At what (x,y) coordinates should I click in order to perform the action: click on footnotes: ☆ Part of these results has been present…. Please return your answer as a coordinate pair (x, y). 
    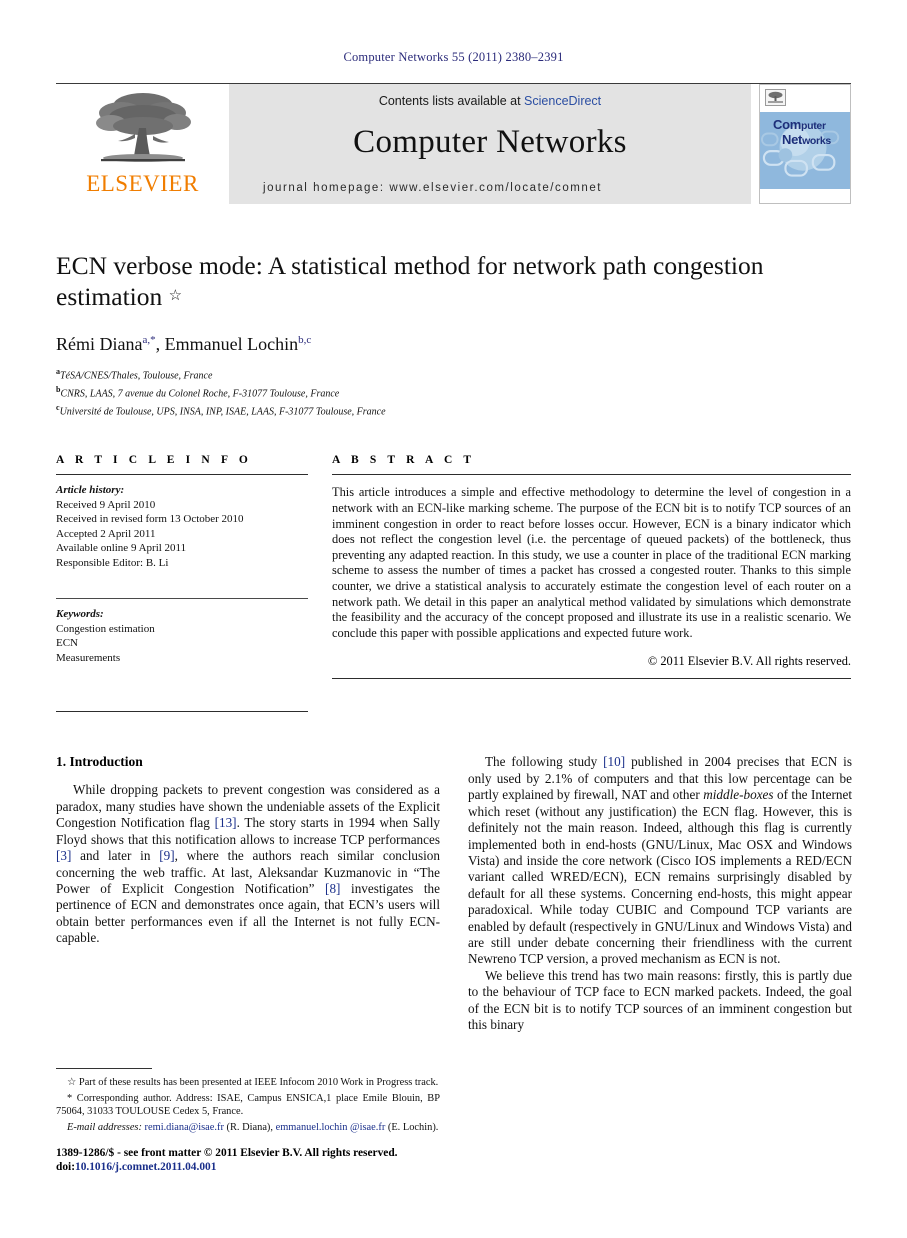
    Looking at the image, I should click on (248, 1105).